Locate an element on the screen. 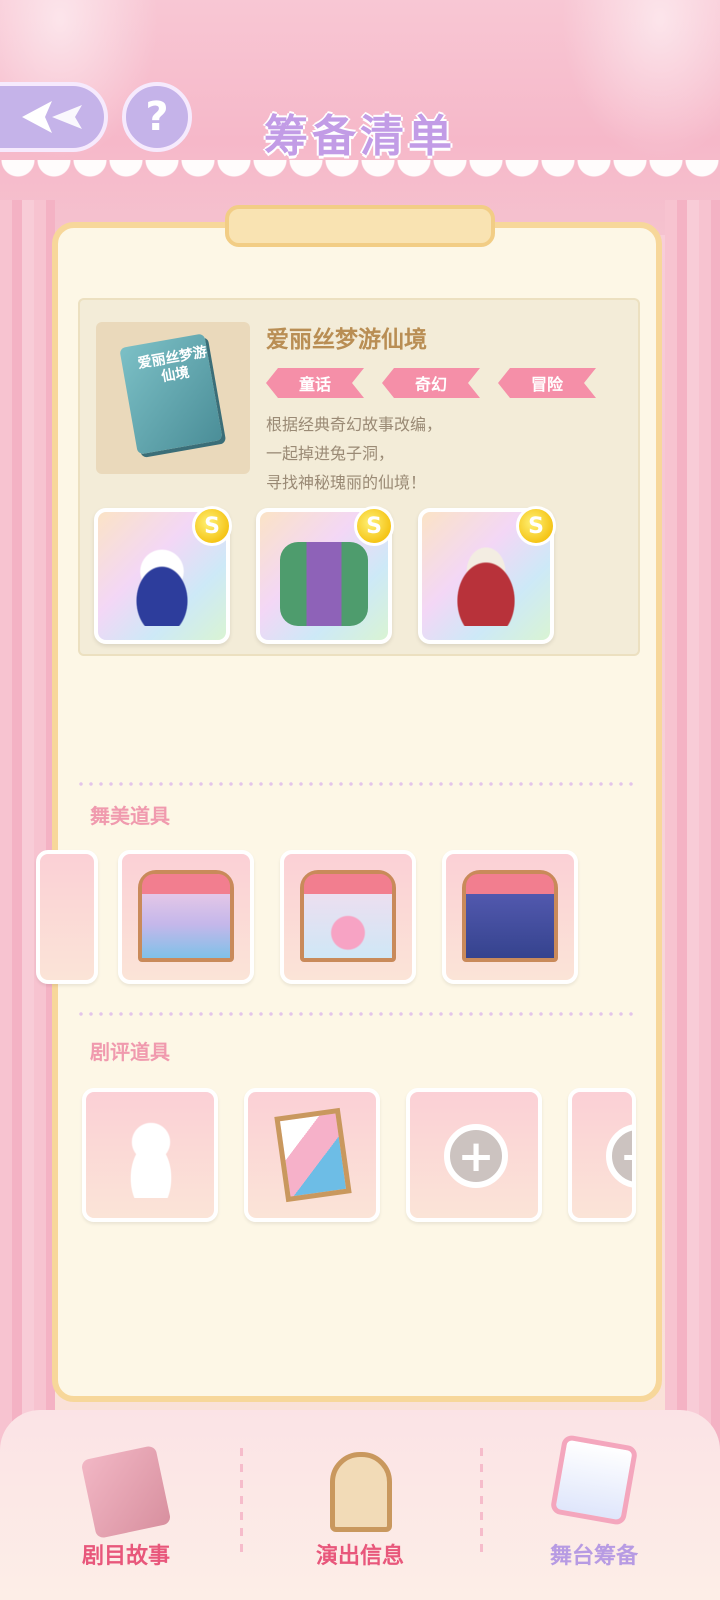  costume-card-hat: S is located at coordinates (487, 575).